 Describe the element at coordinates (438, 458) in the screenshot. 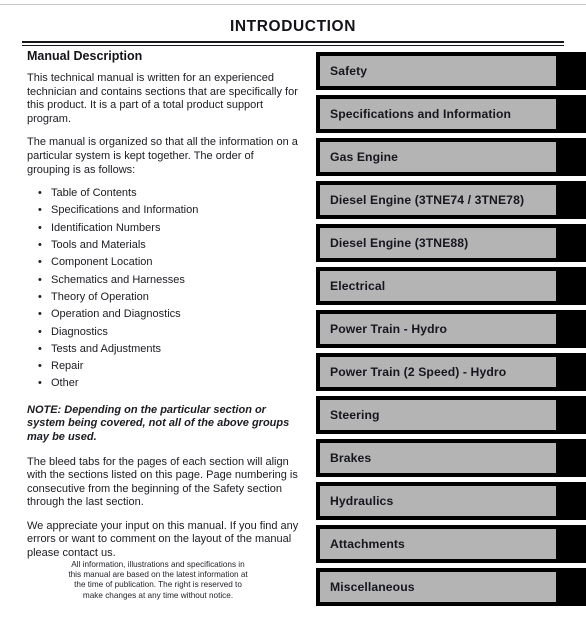

I see `section-tab-fill: Brakes` at that location.